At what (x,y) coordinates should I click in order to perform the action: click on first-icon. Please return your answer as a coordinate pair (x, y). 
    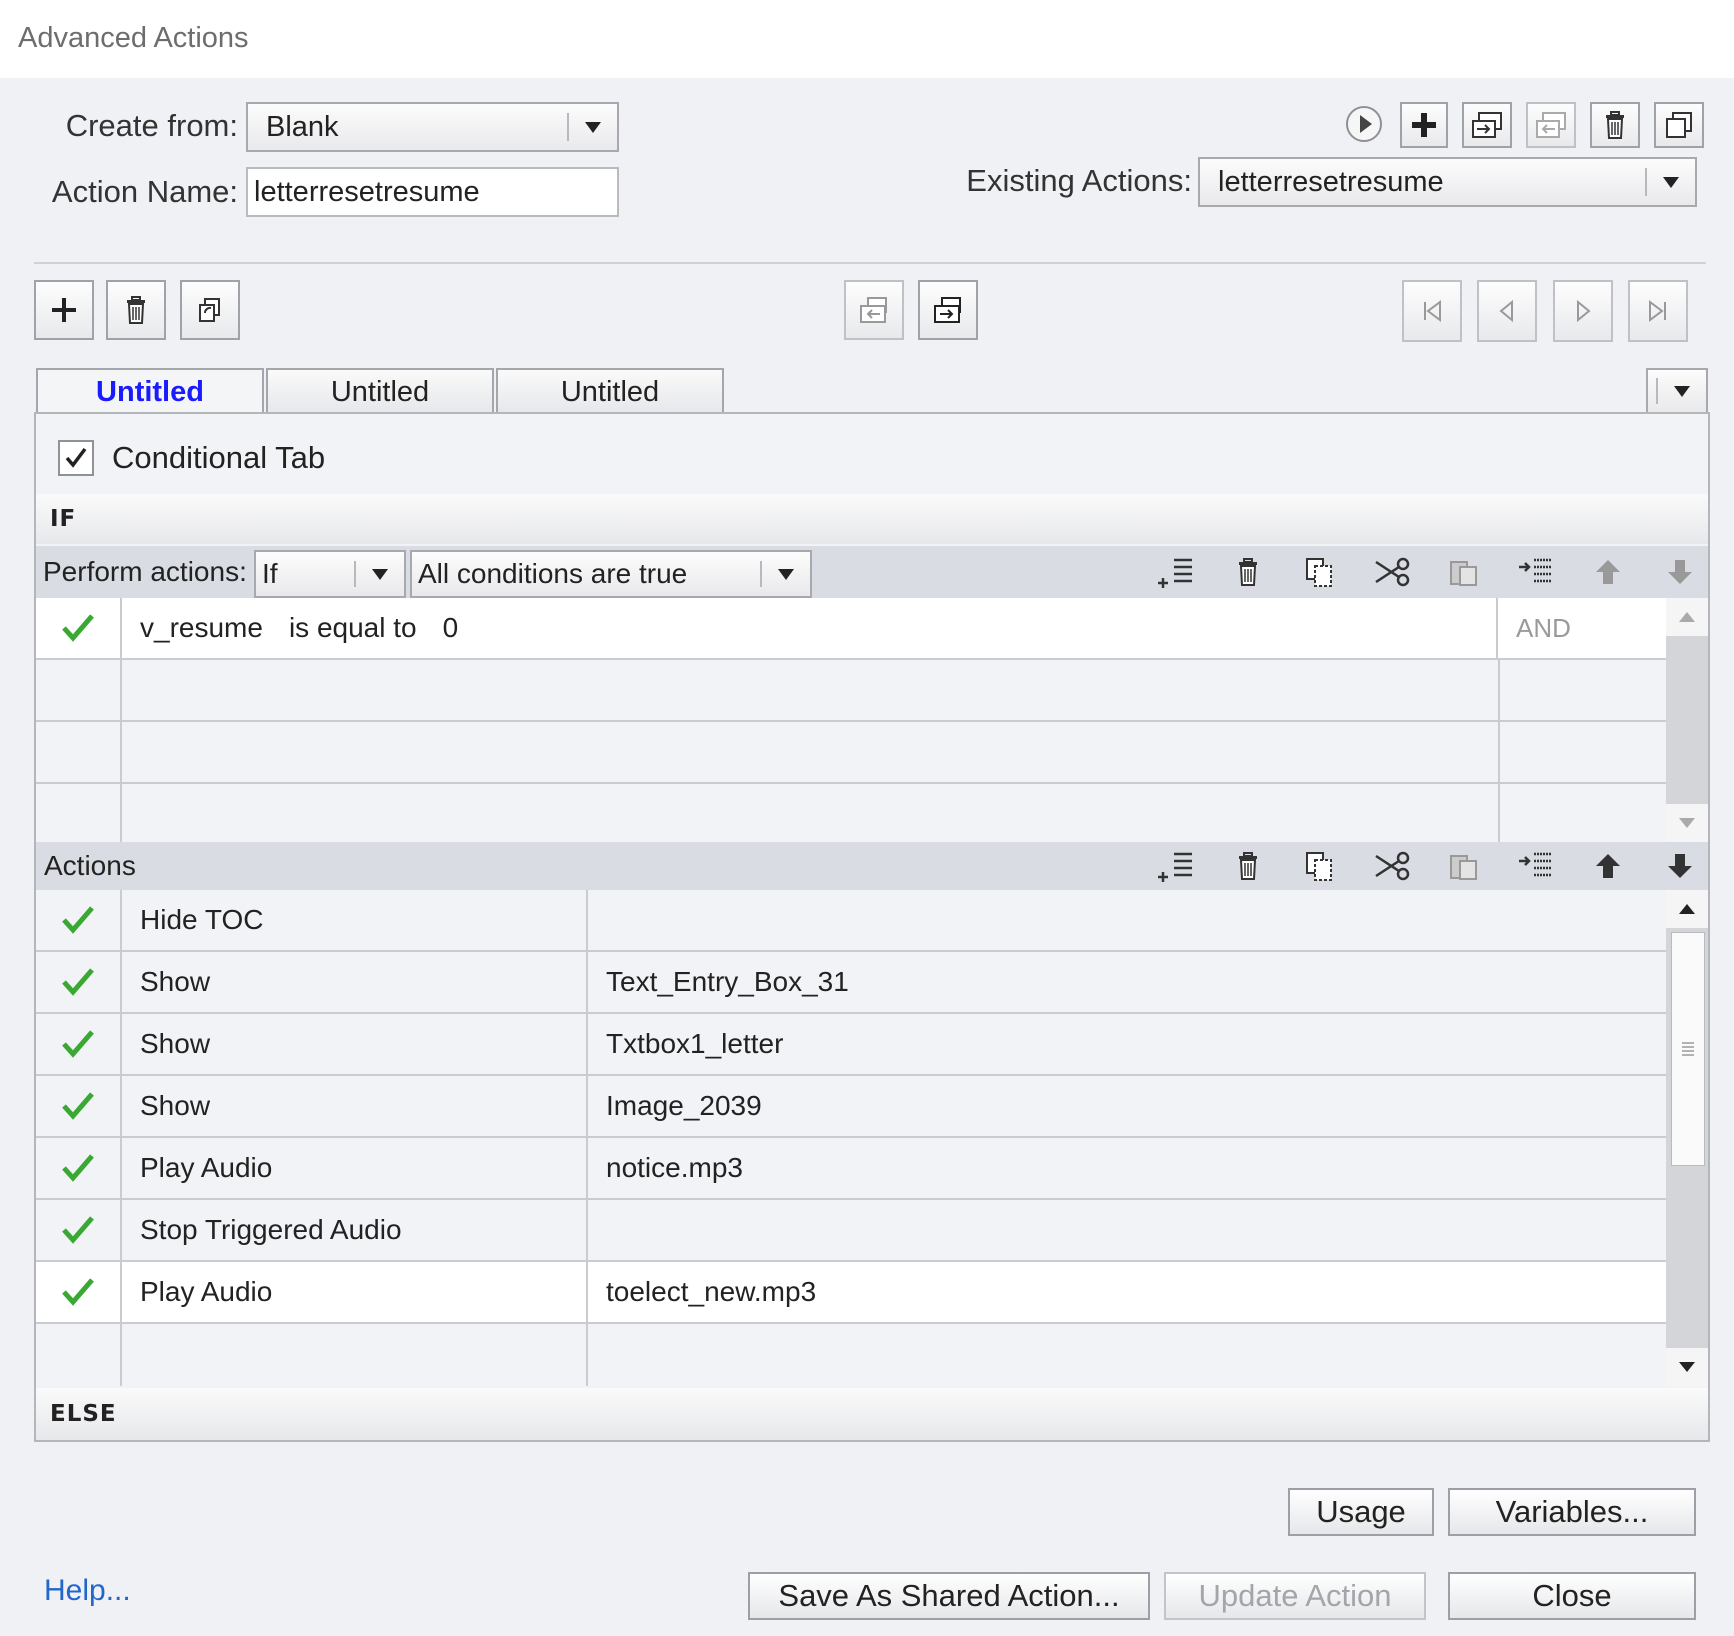
    Looking at the image, I should click on (1432, 311).